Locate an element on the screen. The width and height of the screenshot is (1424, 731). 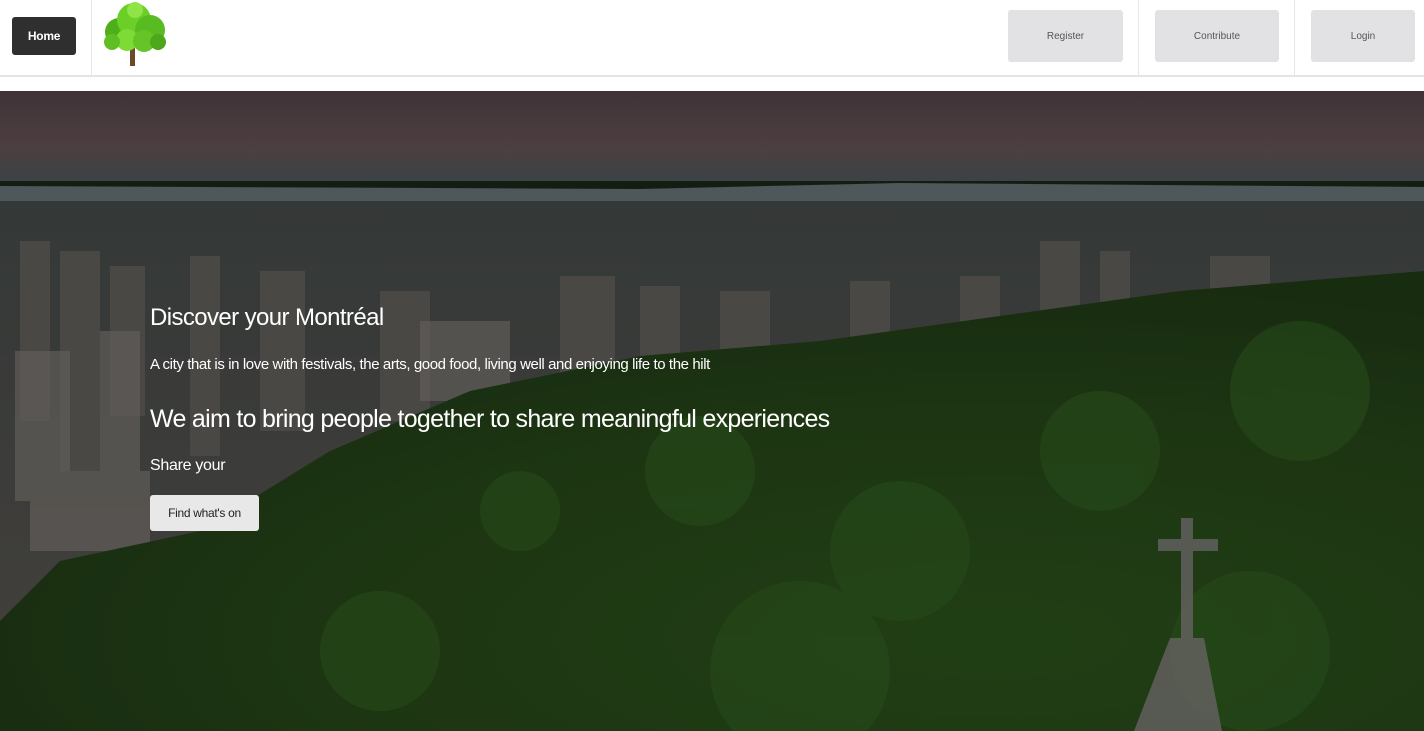
home-button: Home is located at coordinates (44, 36).